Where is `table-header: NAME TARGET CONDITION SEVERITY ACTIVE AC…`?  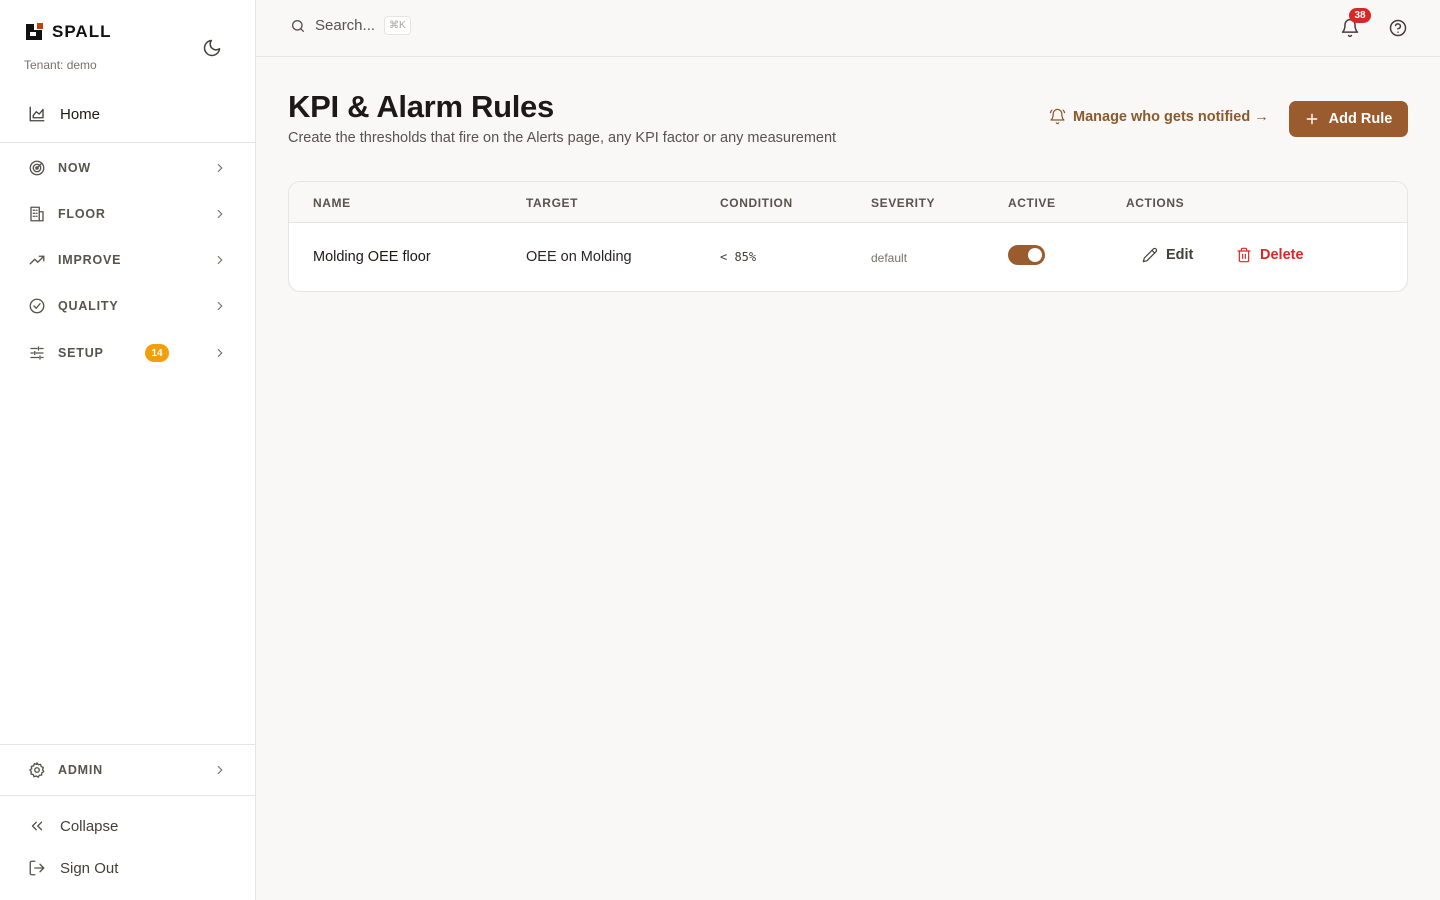 table-header: NAME TARGET CONDITION SEVERITY ACTIVE AC… is located at coordinates (848, 202).